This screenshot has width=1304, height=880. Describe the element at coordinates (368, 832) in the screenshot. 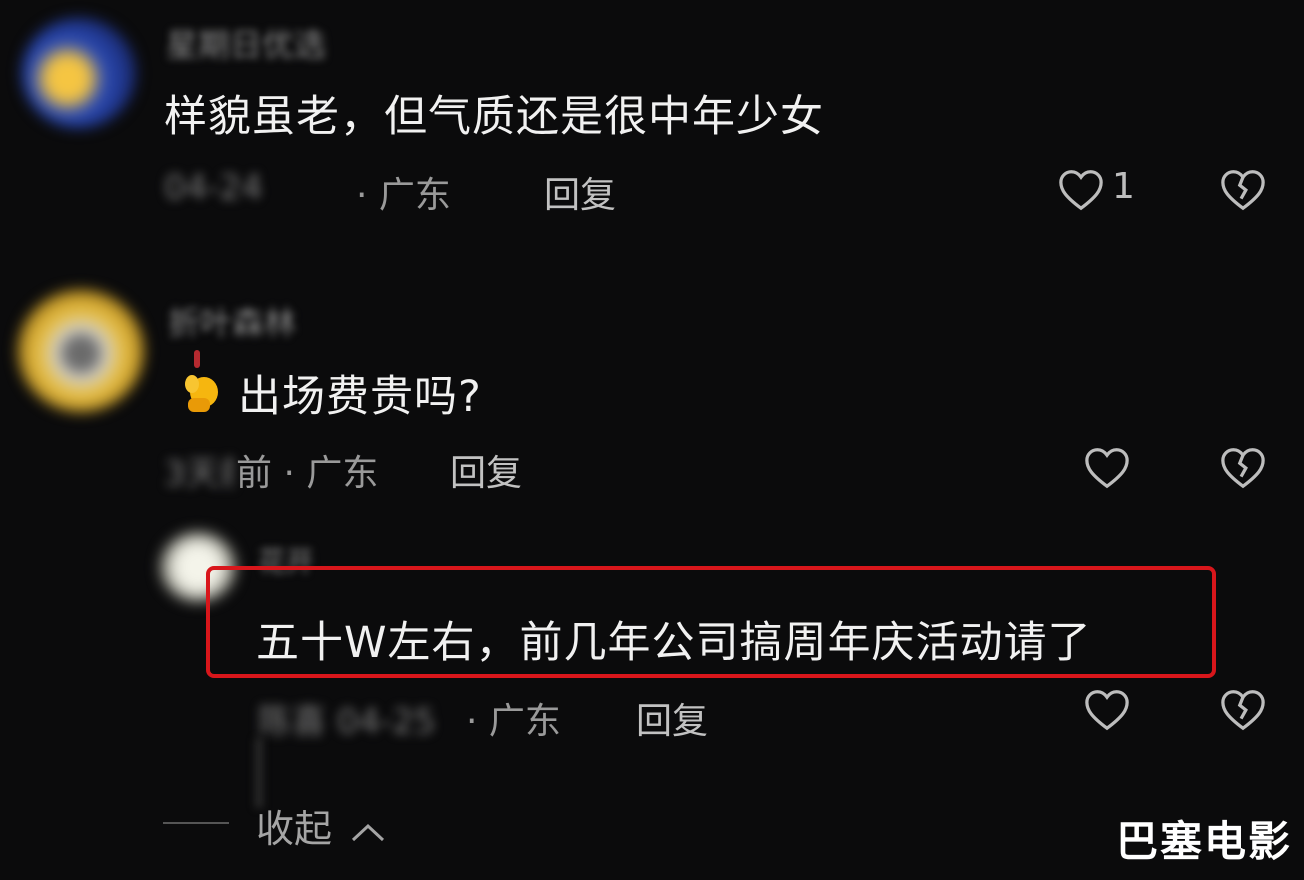

I see `chevron-up-icon` at that location.